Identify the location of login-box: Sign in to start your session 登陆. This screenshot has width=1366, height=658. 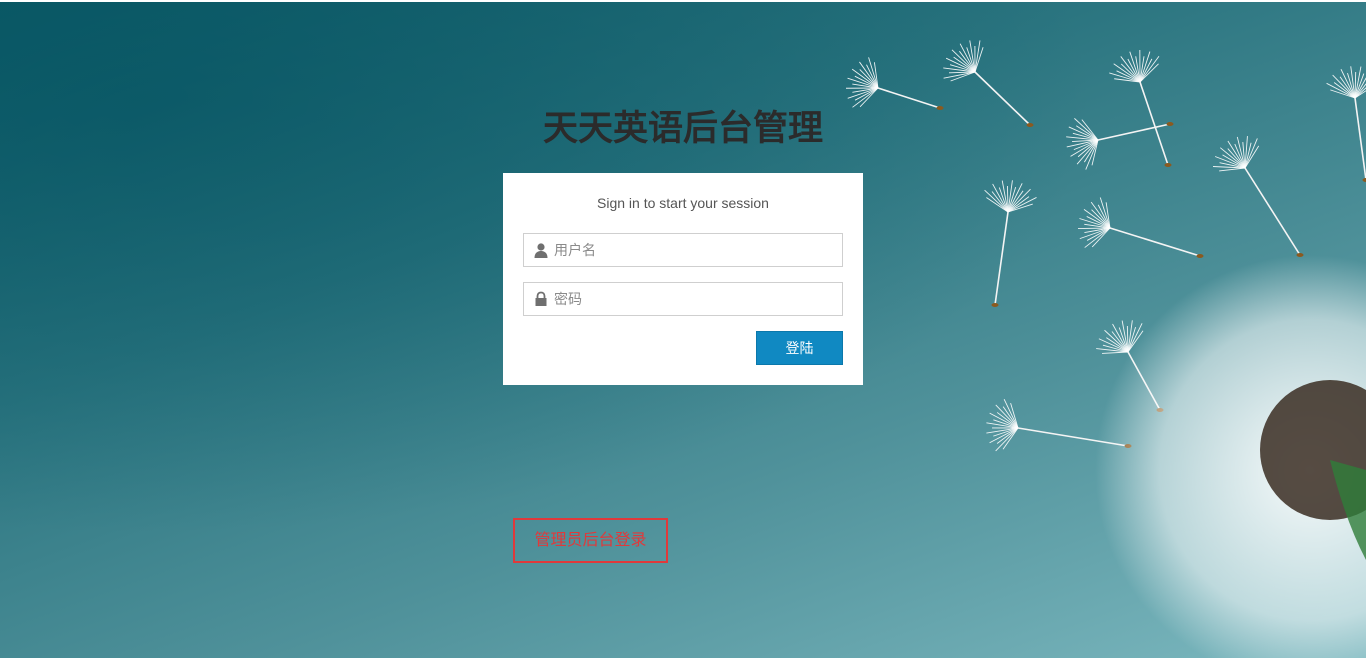
(683, 279).